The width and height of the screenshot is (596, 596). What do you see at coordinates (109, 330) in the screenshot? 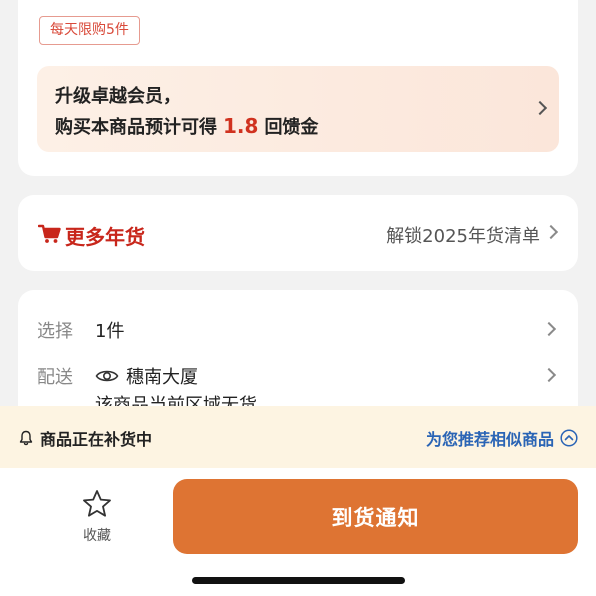
I see `select-value: 1件` at bounding box center [109, 330].